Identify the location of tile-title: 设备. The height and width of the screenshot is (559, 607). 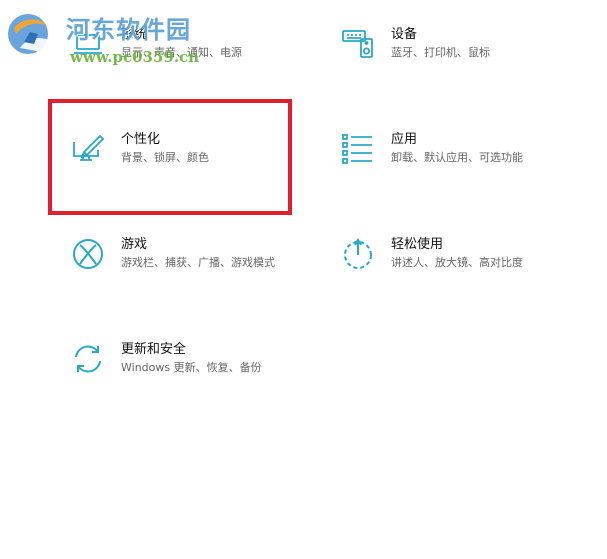
(404, 34).